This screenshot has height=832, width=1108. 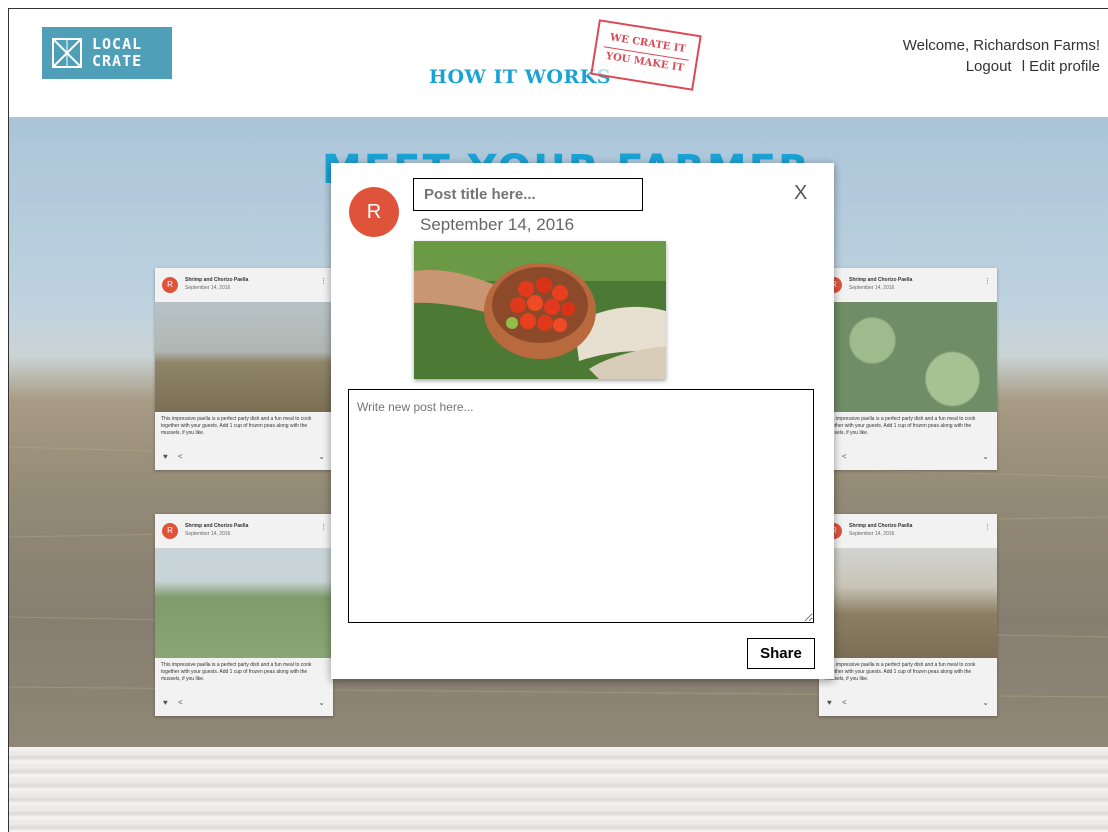 What do you see at coordinates (558, 789) in the screenshot?
I see `wood-footer` at bounding box center [558, 789].